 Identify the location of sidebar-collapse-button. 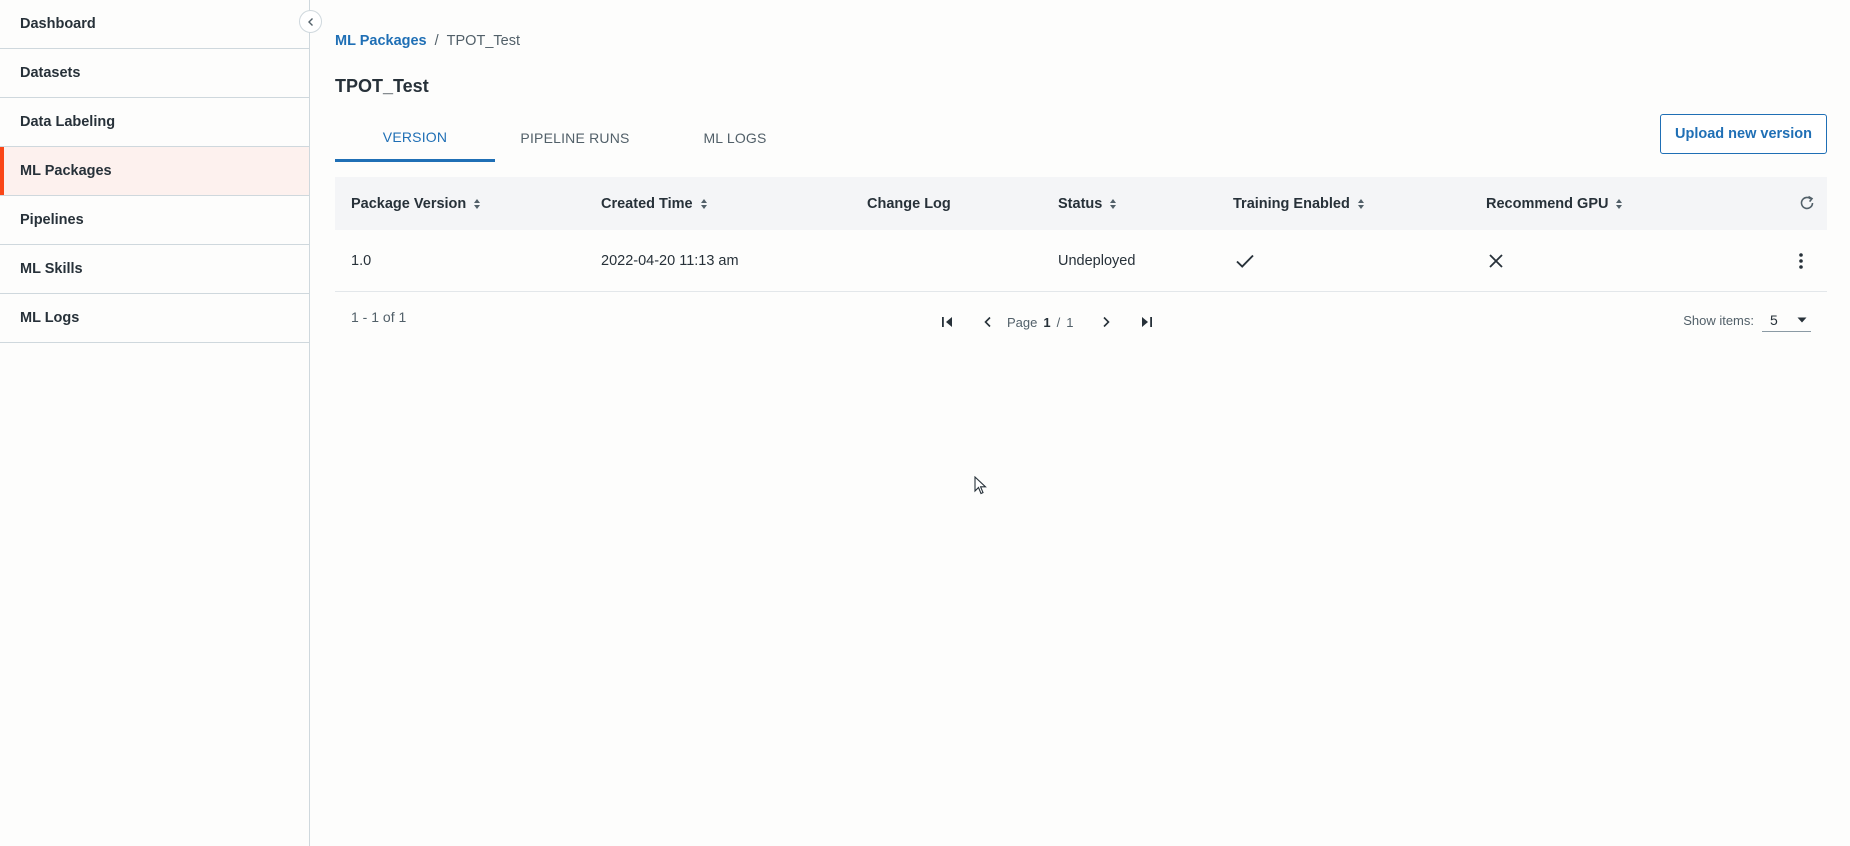
(310, 21).